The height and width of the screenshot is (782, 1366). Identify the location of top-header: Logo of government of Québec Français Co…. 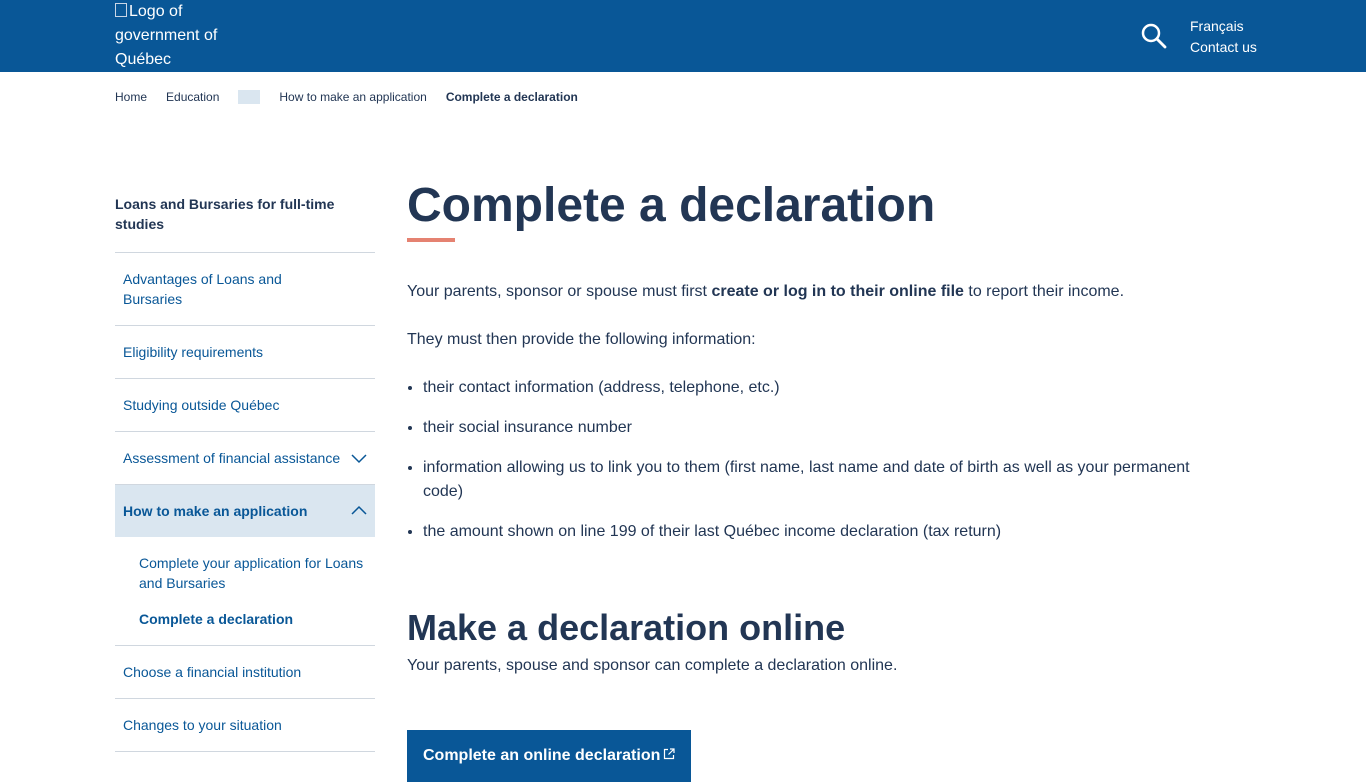
(683, 36).